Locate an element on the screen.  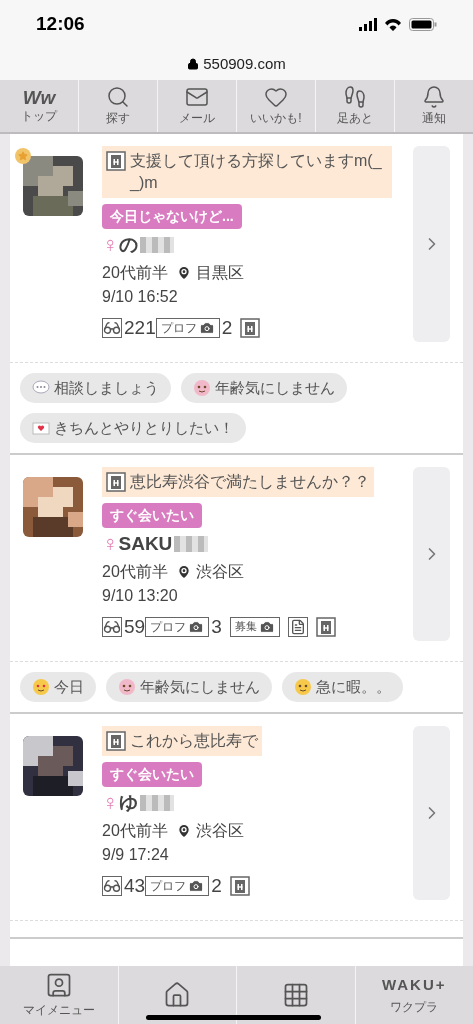
tag-chip: きちんとやりとりしたい！ is located at coordinates (133, 428).